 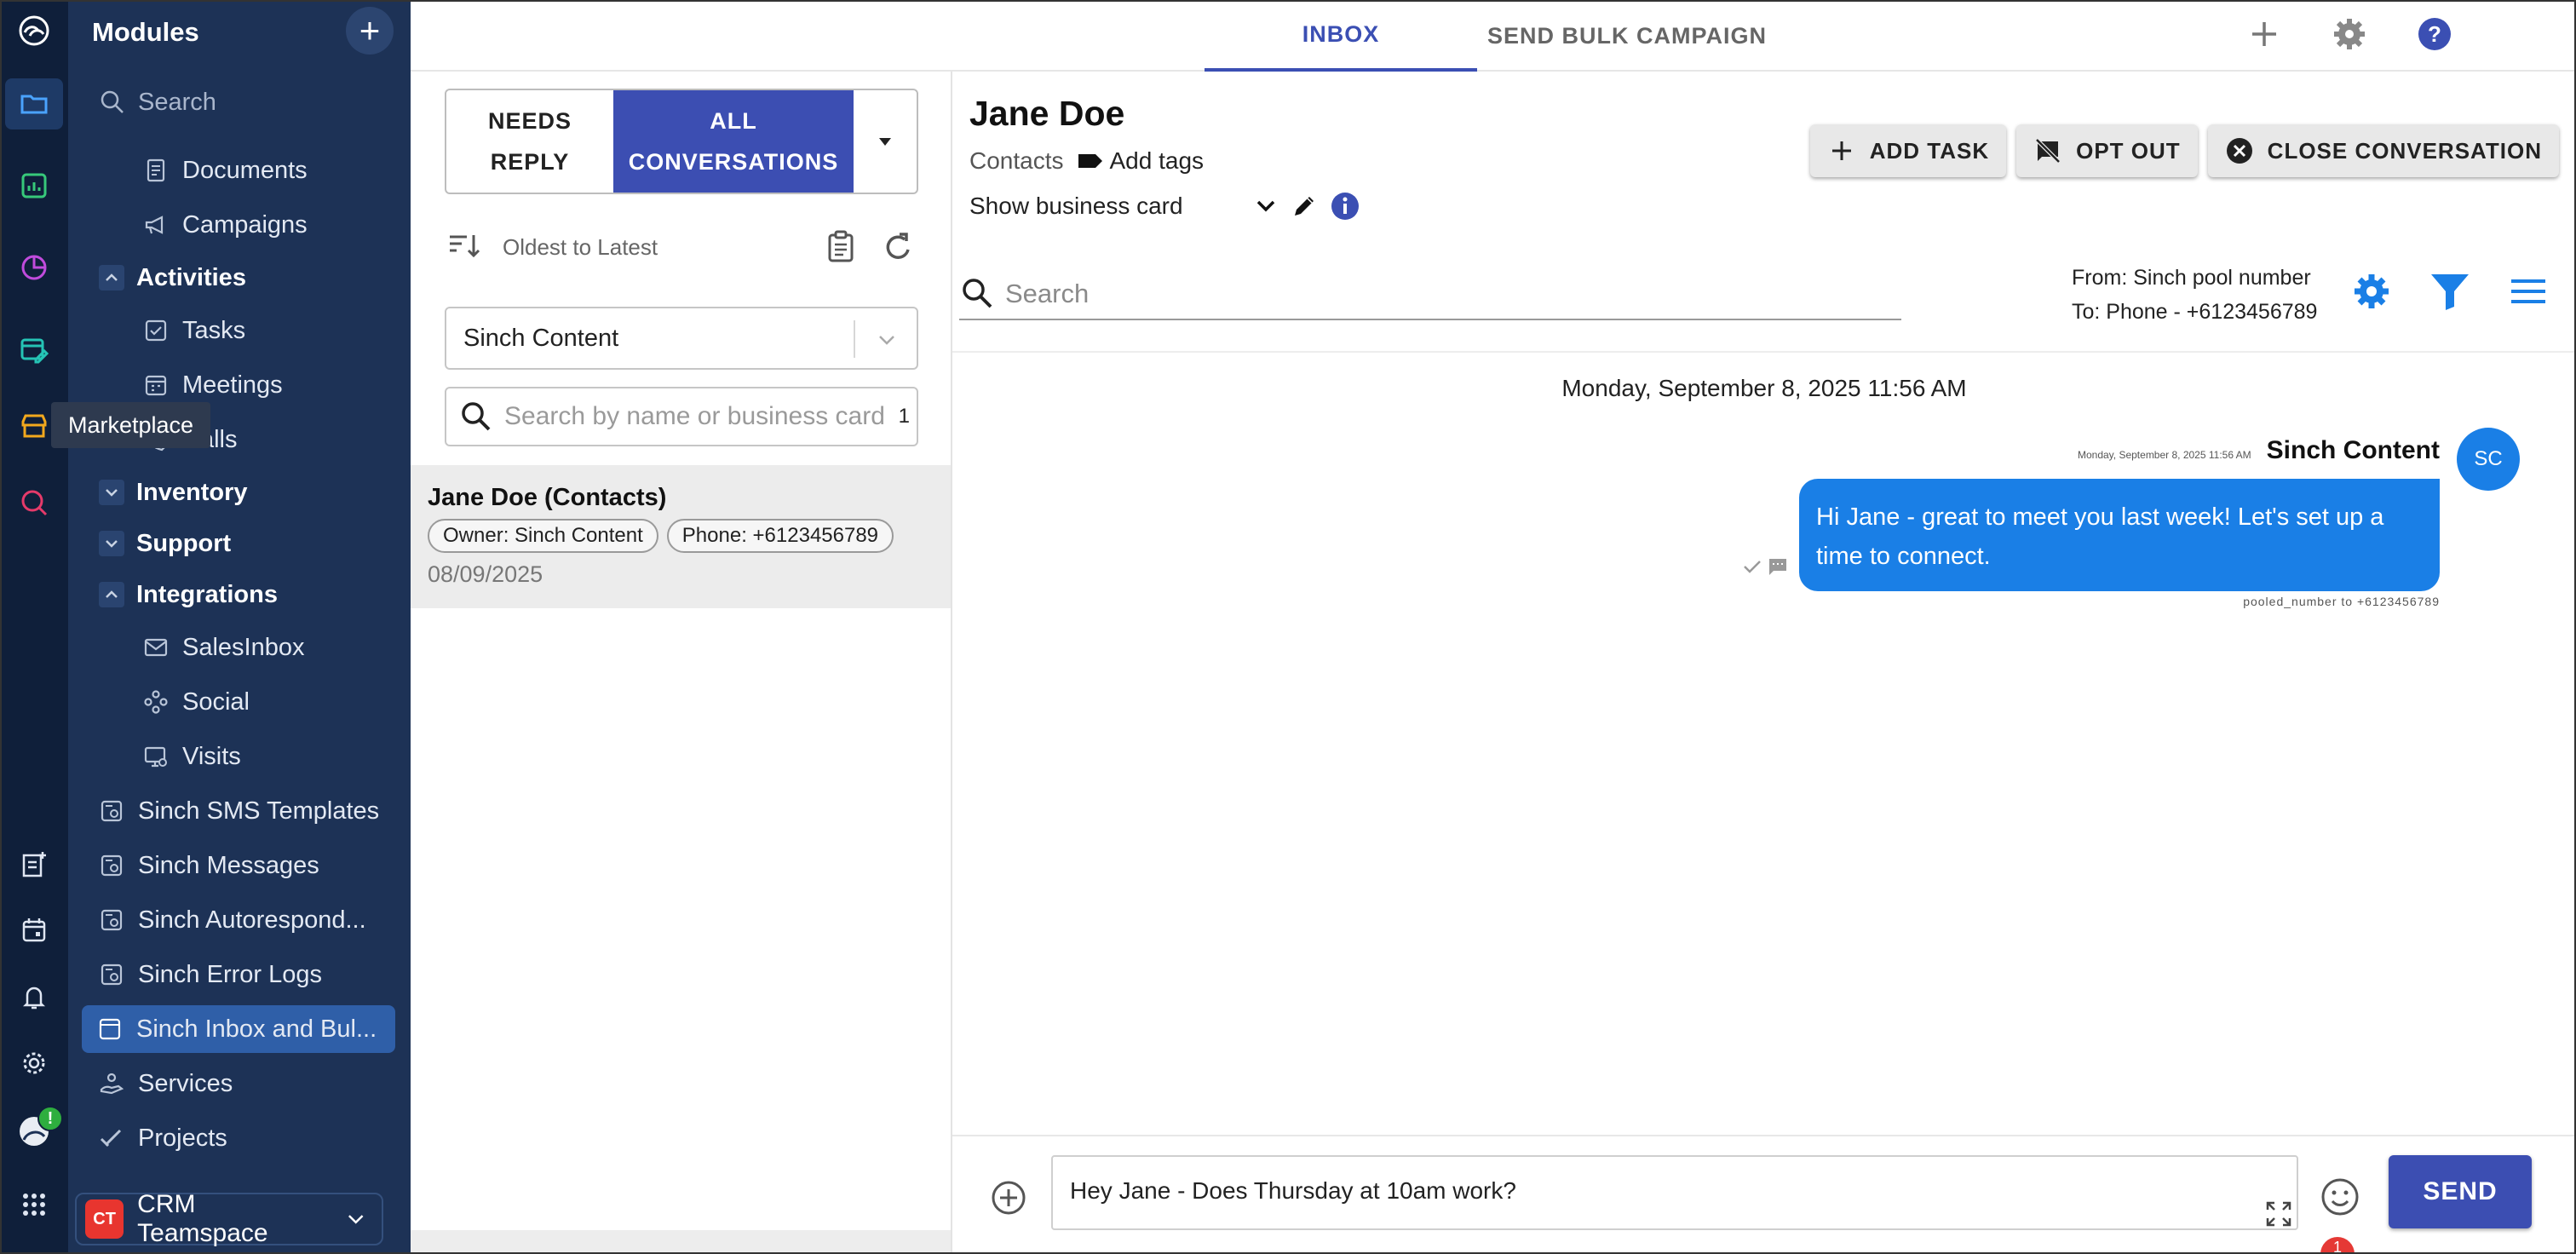 What do you see at coordinates (1009, 1198) in the screenshot?
I see `add-attachment-icon` at bounding box center [1009, 1198].